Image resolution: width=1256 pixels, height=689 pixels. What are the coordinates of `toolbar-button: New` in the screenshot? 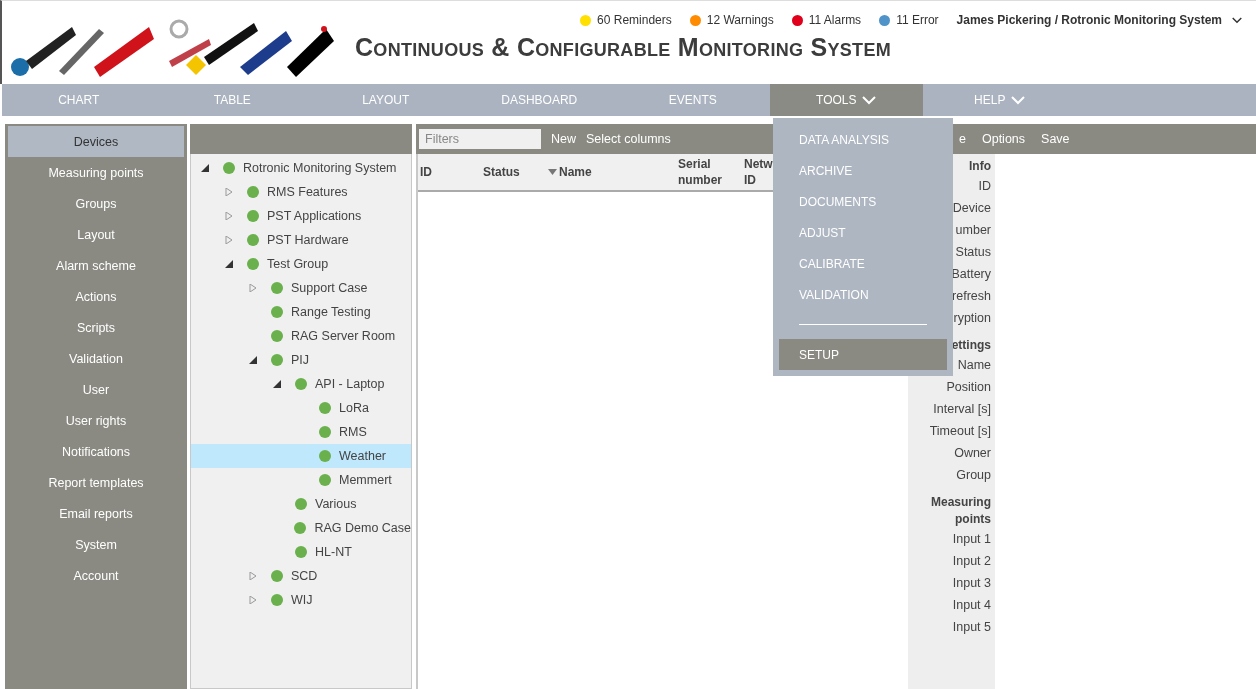 It's located at (563, 139).